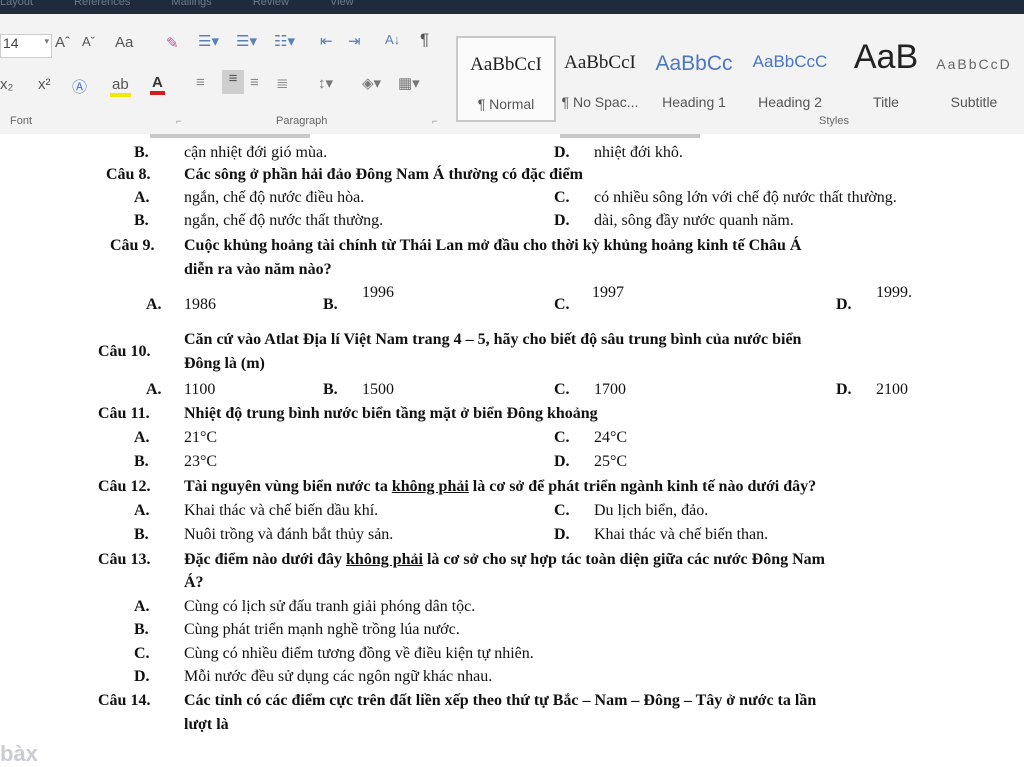  I want to click on style-sample: AaBbCcD, so click(974, 64).